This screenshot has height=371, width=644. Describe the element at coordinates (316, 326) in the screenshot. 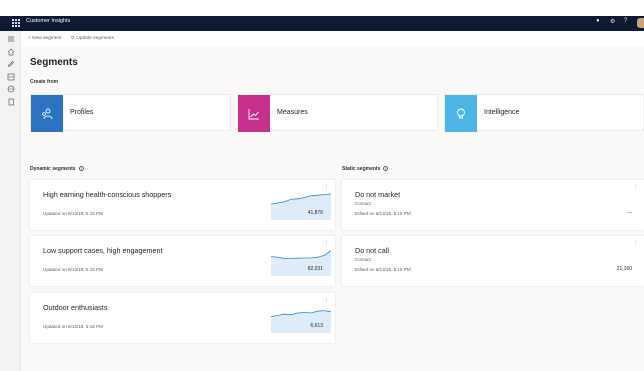

I see `segment-count: 6,613` at that location.